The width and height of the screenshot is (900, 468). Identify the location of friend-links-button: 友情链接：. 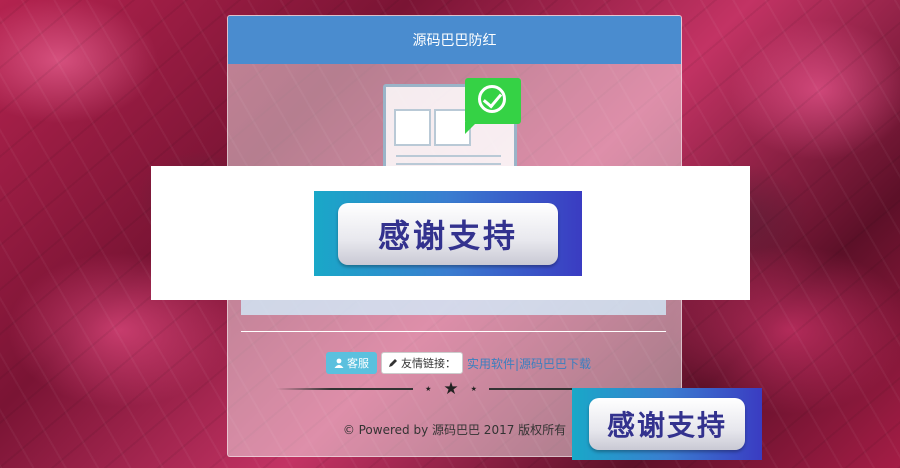
(422, 363).